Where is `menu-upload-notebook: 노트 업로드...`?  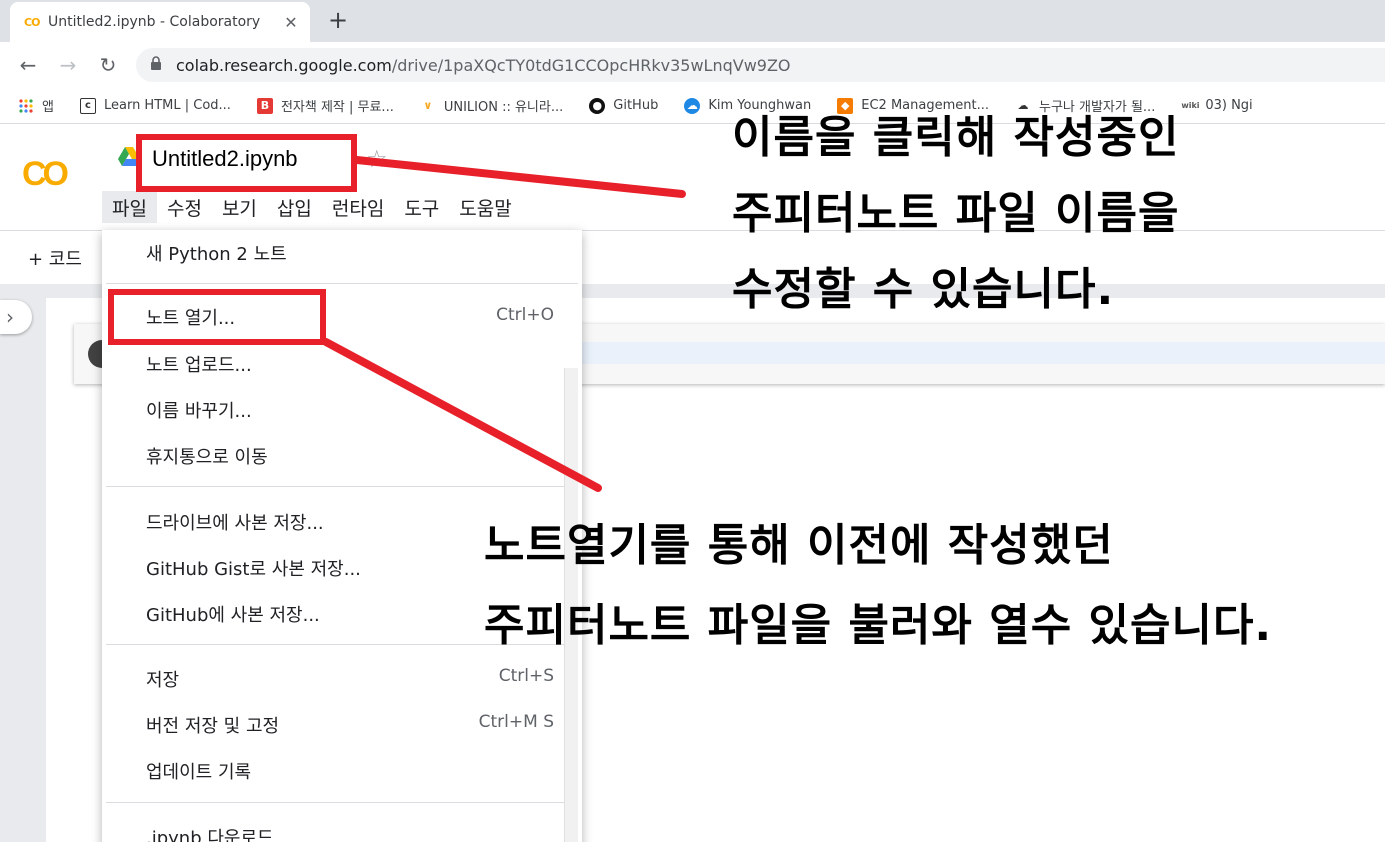 menu-upload-notebook: 노트 업로드... is located at coordinates (199, 364).